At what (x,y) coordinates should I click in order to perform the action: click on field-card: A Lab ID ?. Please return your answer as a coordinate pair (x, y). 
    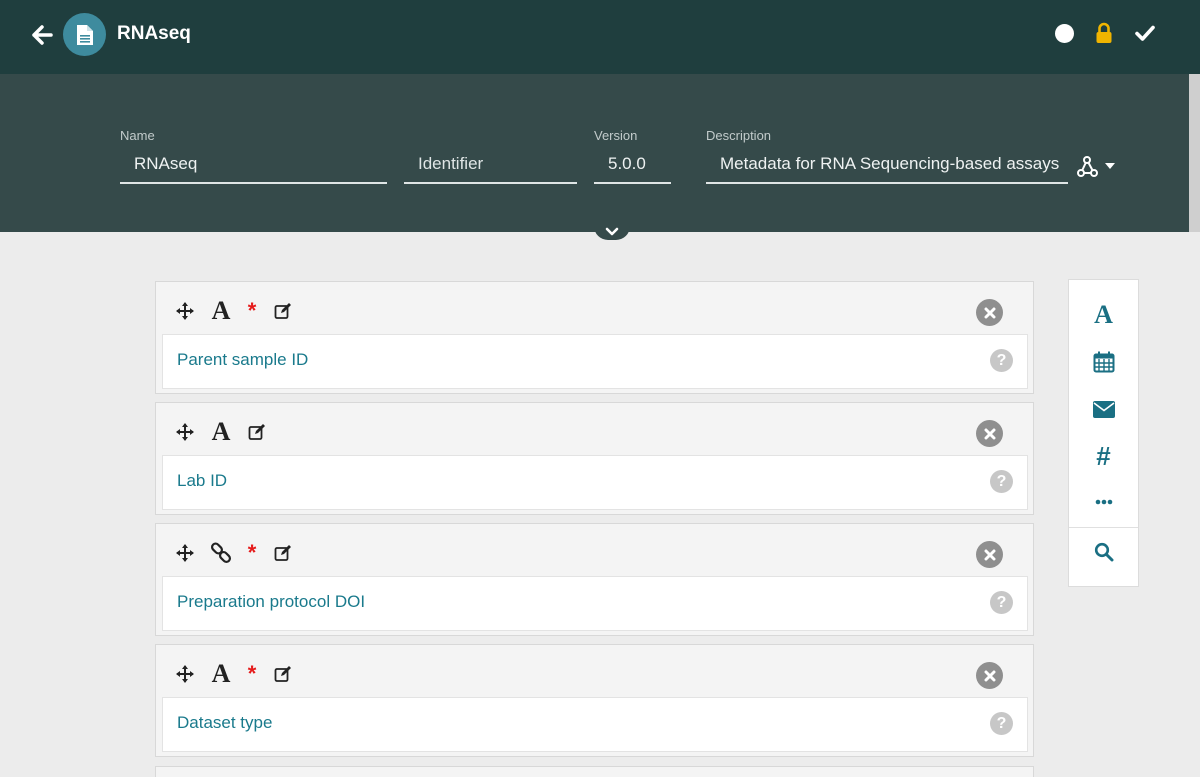
    Looking at the image, I should click on (594, 458).